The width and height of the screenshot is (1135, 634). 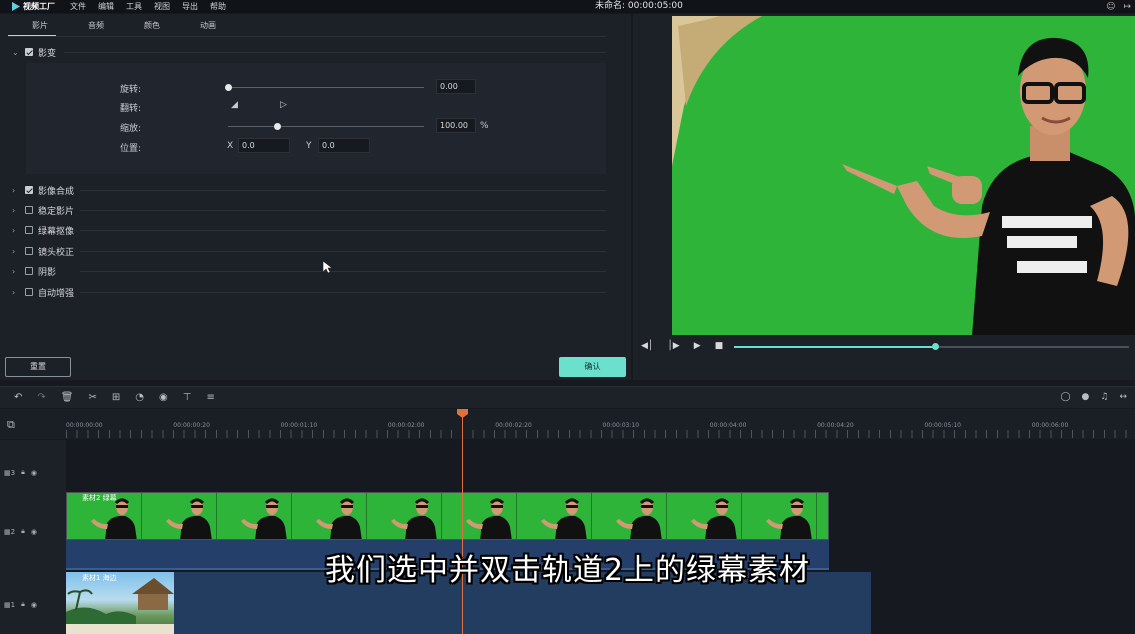 I want to click on green-clip-audio, so click(x=447, y=555).